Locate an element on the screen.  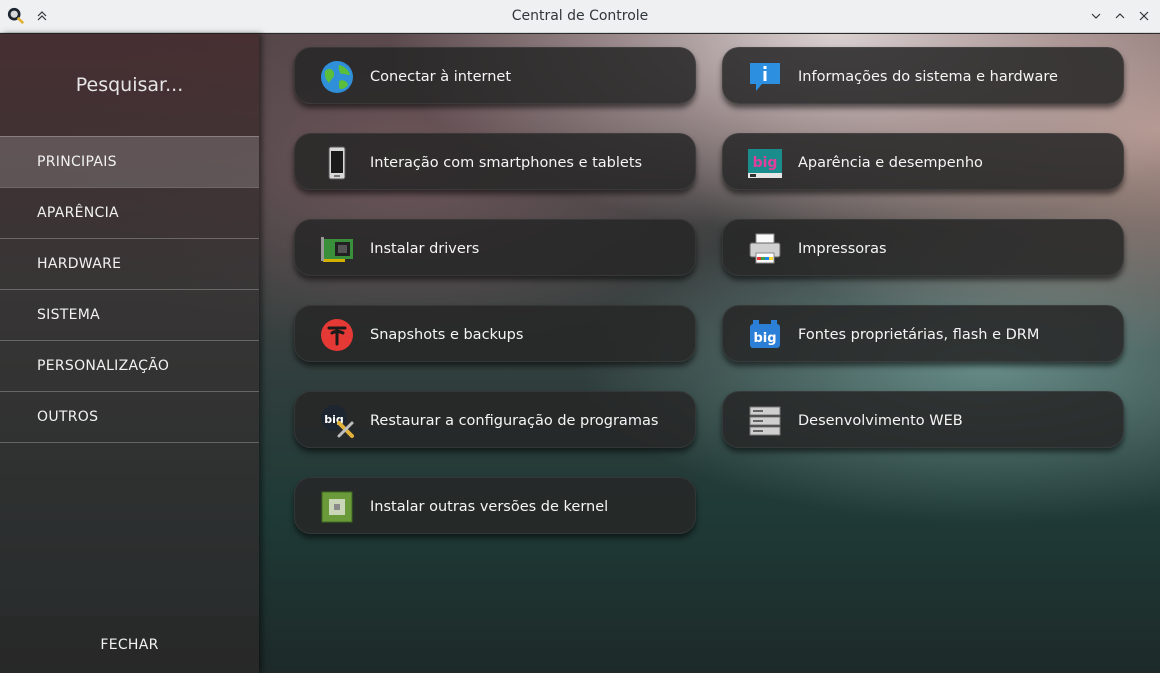
keep-above-icon is located at coordinates (42, 16).